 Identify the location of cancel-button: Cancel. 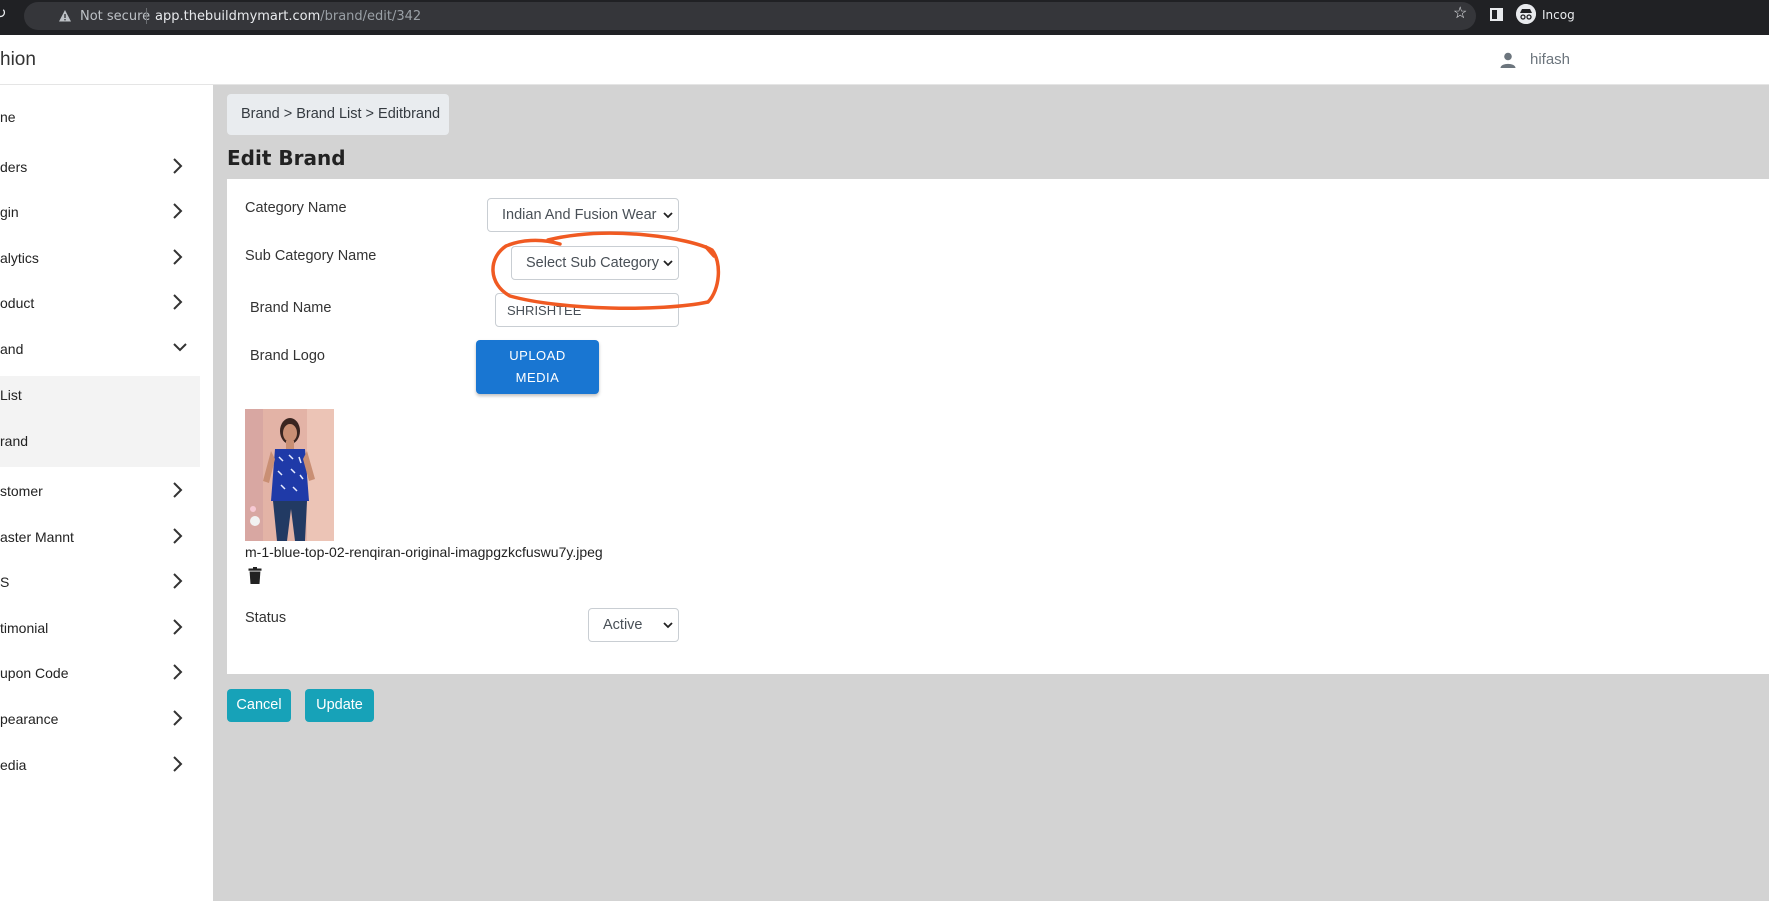
(259, 705).